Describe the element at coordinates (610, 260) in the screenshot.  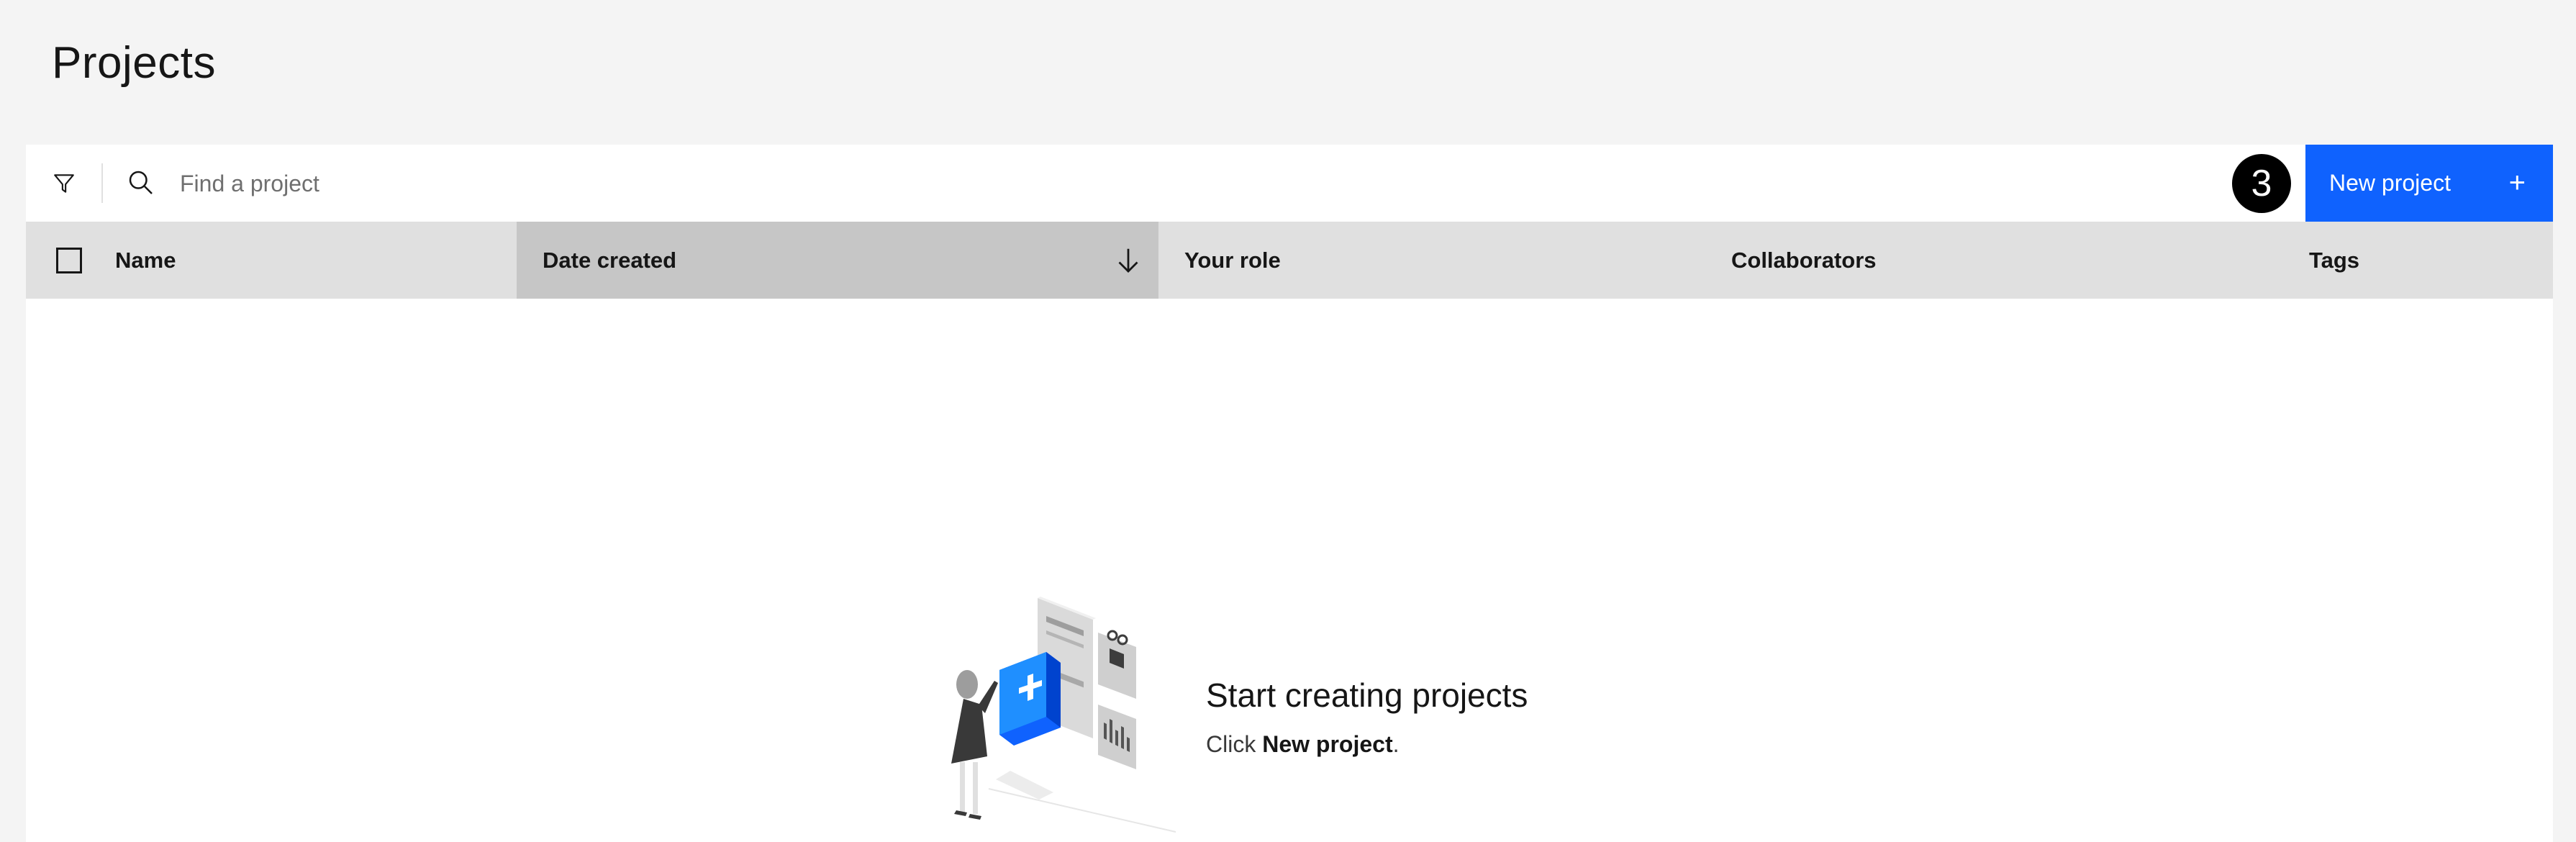
I see `column-header-label: Date created` at that location.